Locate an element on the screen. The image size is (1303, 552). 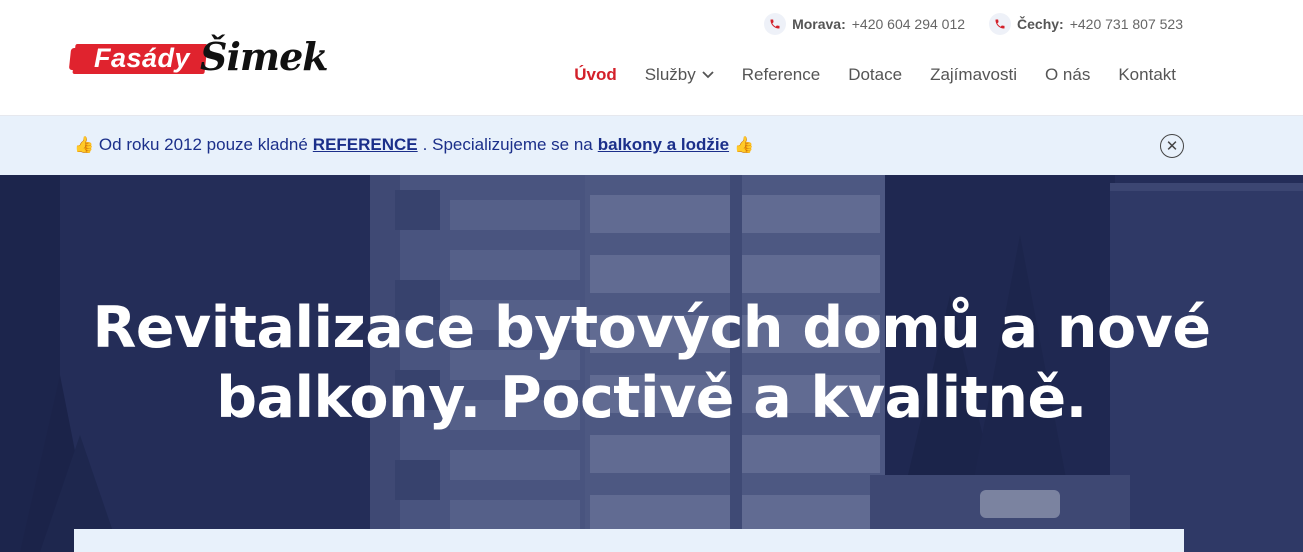
nav-item-label: Služby is located at coordinates (670, 74).